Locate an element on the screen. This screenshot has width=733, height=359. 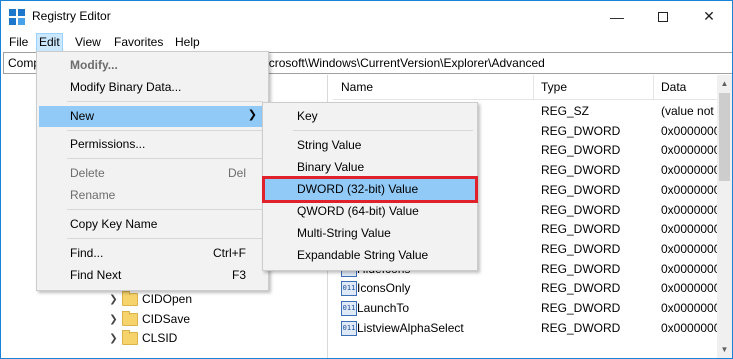
maximize-icon is located at coordinates (663, 16).